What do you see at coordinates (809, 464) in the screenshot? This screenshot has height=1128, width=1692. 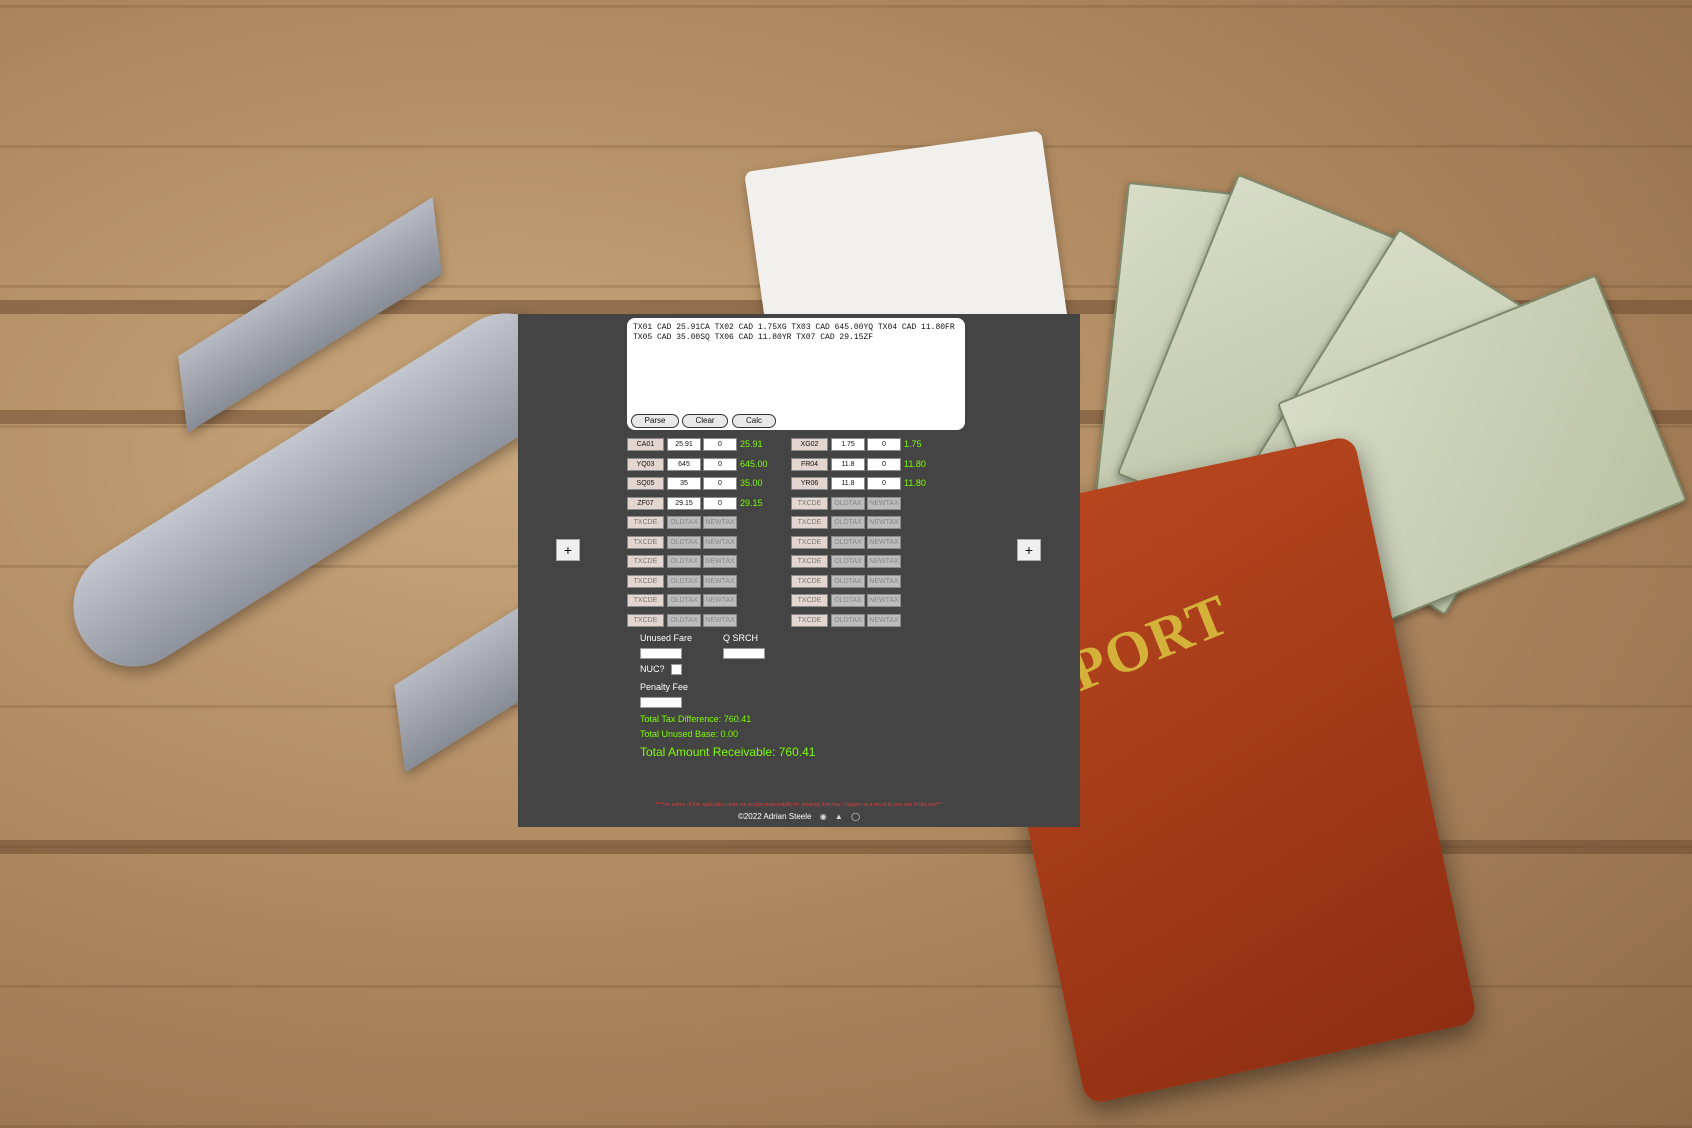 I see `tax-code-button: FR04` at bounding box center [809, 464].